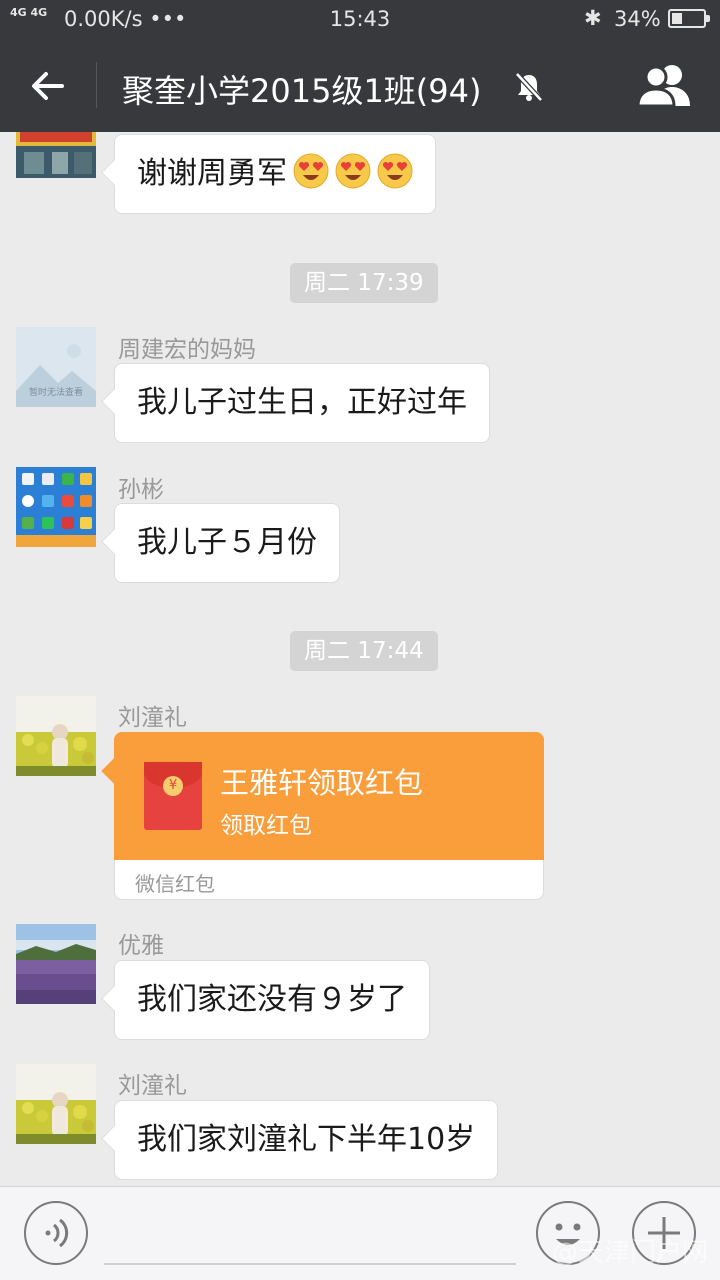  Describe the element at coordinates (187, 350) in the screenshot. I see `sender-name: 周建宏的妈妈` at that location.